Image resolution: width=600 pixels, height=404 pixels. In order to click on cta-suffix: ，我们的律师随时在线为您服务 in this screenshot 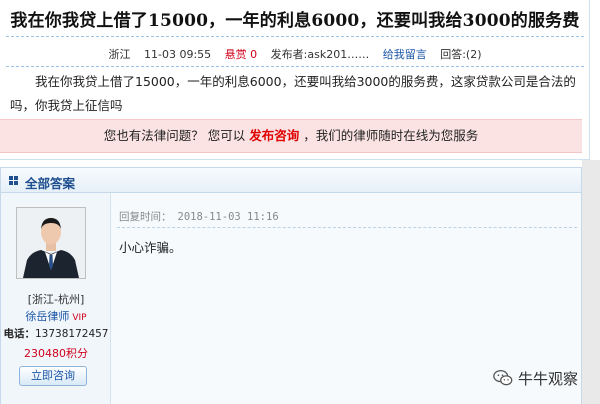, I will do `click(391, 135)`.